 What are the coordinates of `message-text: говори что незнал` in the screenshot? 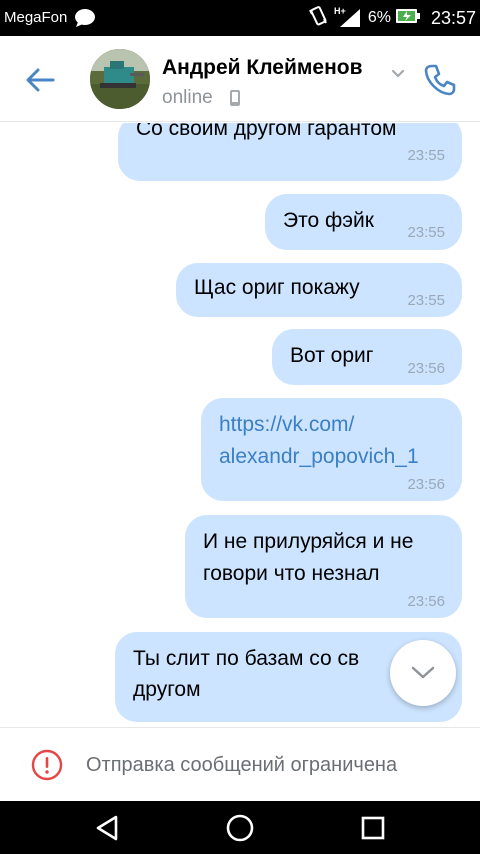 It's located at (291, 573).